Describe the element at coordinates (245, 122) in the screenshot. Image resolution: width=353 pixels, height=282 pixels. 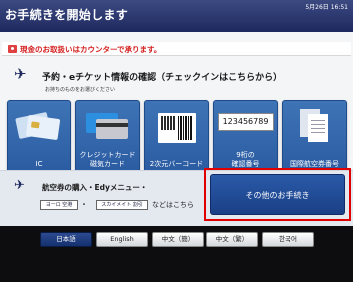
I see `confirmation-number-icon: 123456789` at that location.